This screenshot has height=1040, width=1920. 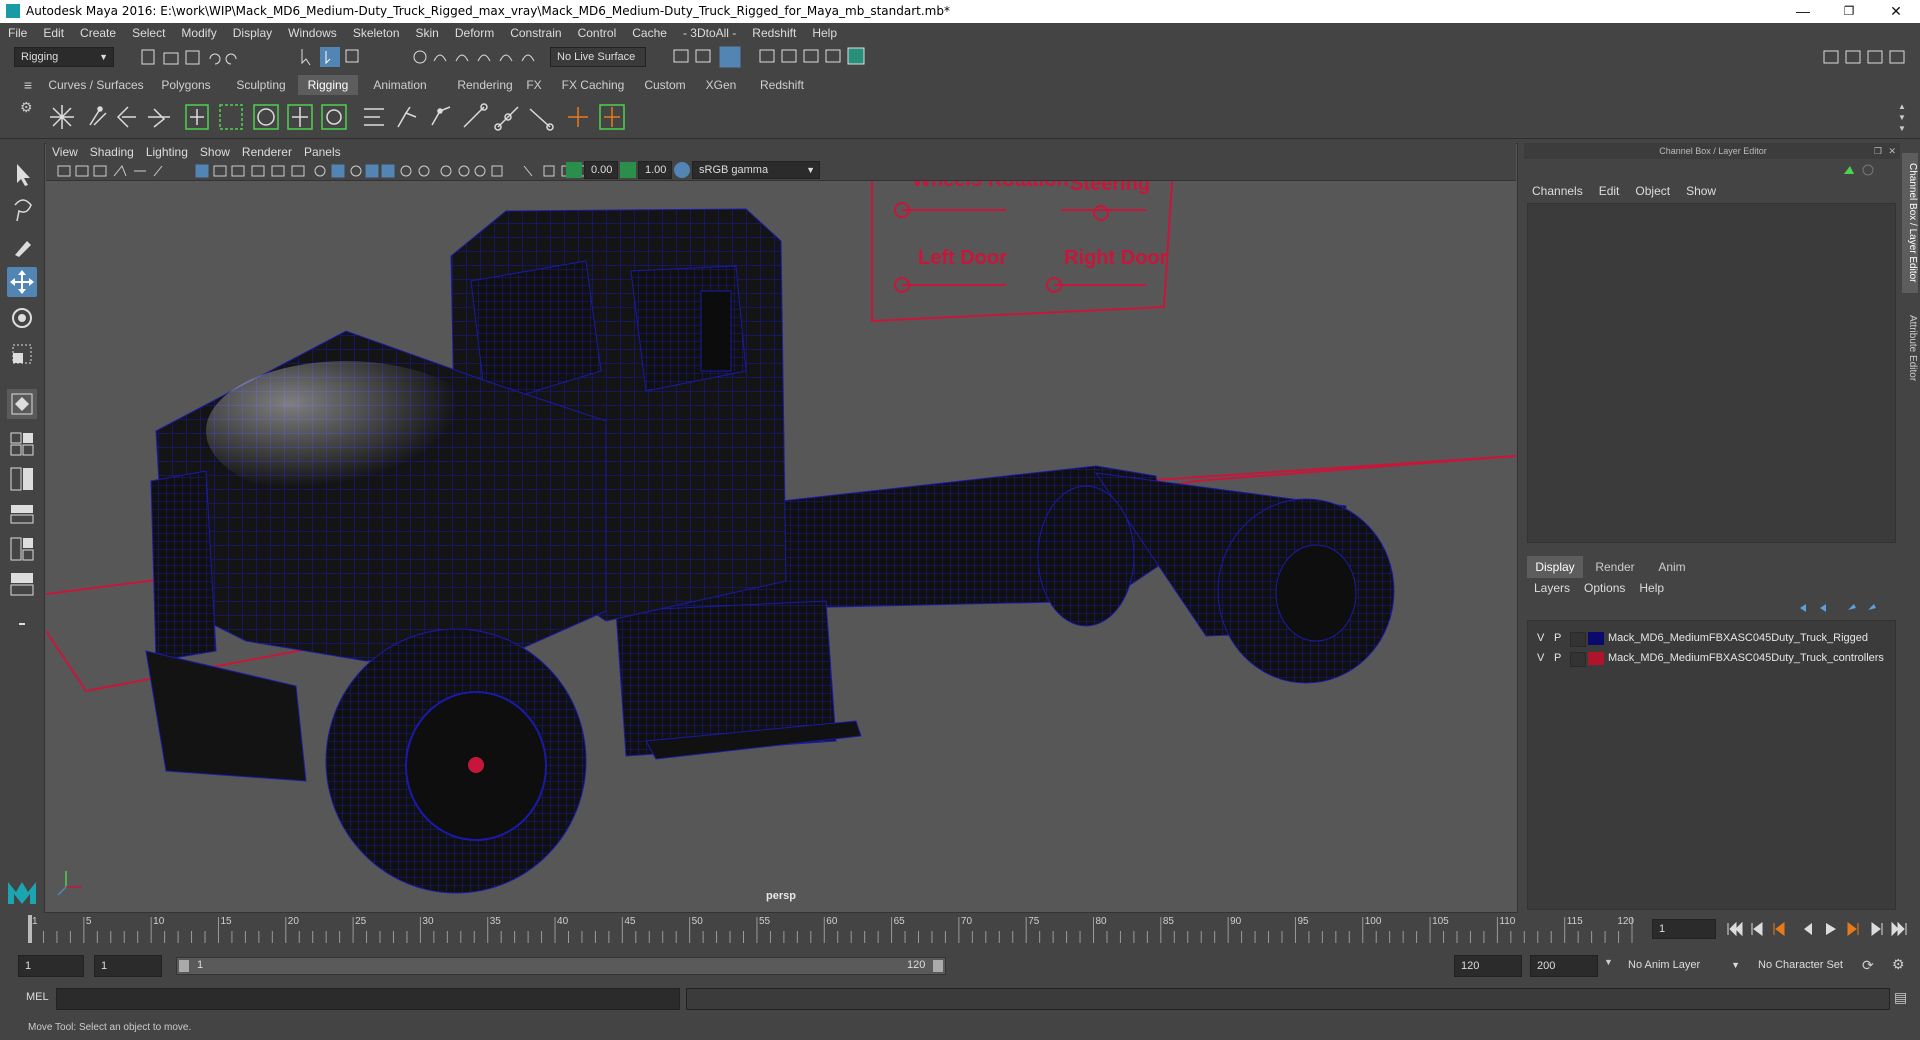 I want to click on menu-redshift: Redshift, so click(x=774, y=33).